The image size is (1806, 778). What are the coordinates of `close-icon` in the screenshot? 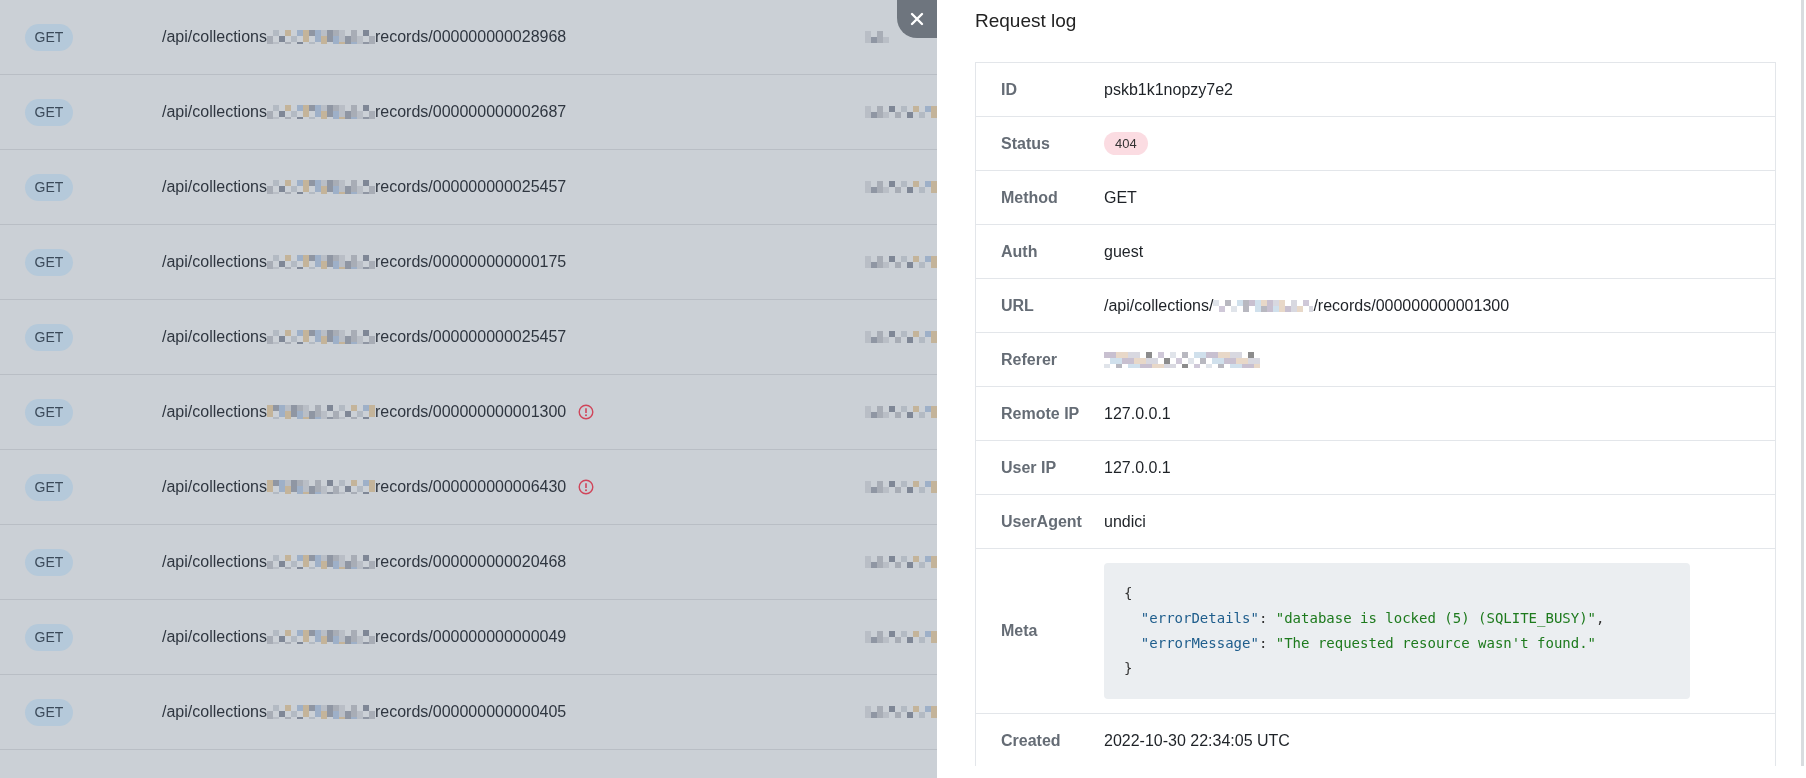 It's located at (917, 19).